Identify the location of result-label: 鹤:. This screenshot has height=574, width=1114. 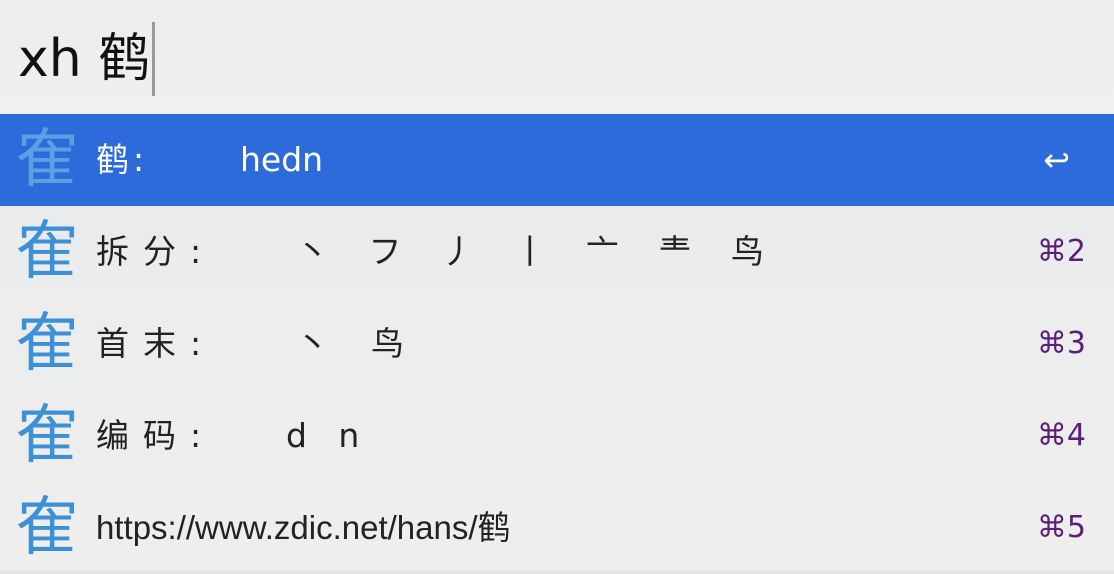
(122, 159).